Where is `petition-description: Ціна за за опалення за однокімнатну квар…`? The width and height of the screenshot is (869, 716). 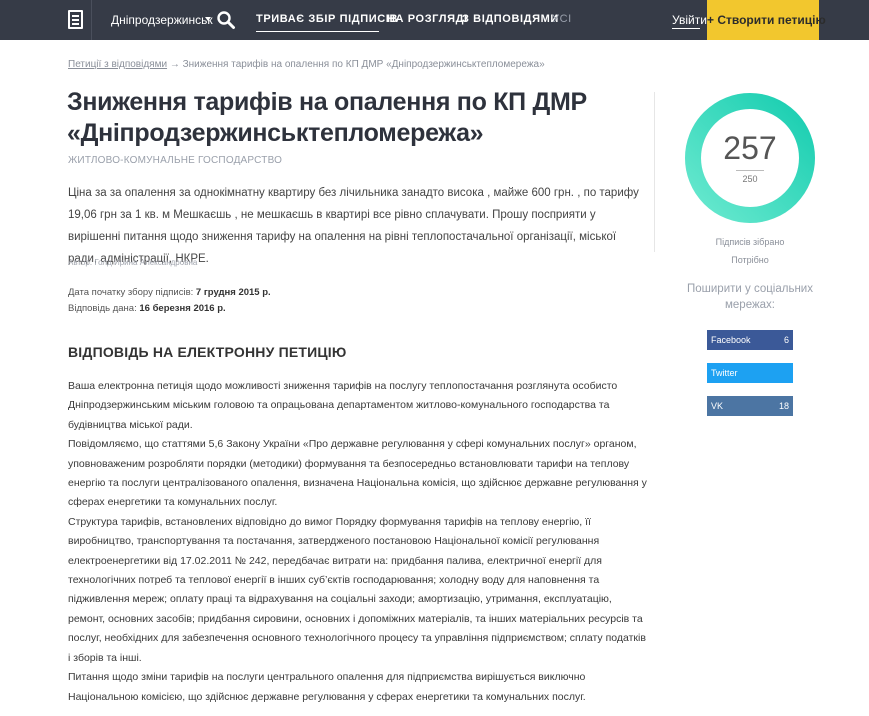 petition-description: Ціна за за опалення за однокімнатну квар… is located at coordinates (353, 226).